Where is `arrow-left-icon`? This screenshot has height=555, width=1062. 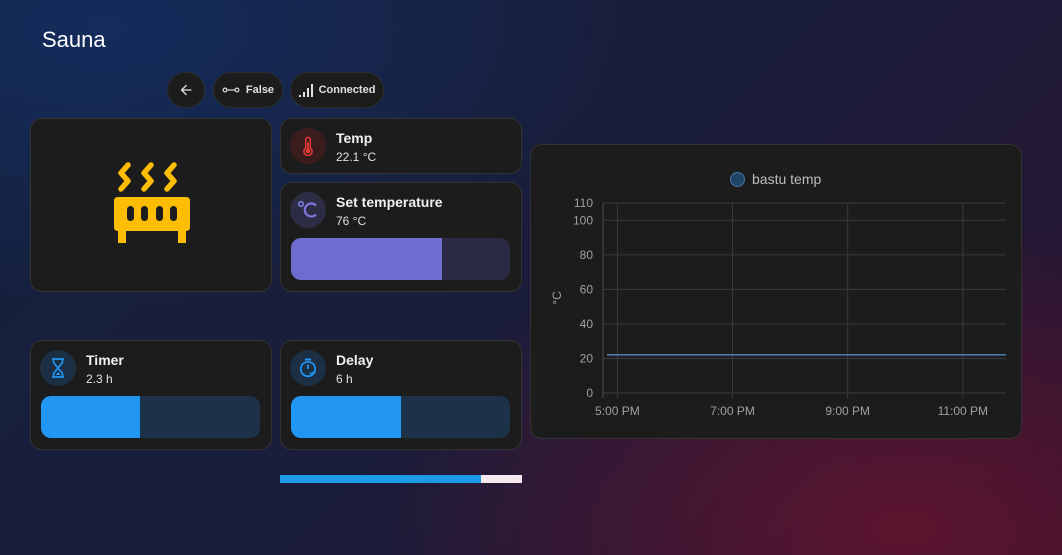 arrow-left-icon is located at coordinates (186, 90).